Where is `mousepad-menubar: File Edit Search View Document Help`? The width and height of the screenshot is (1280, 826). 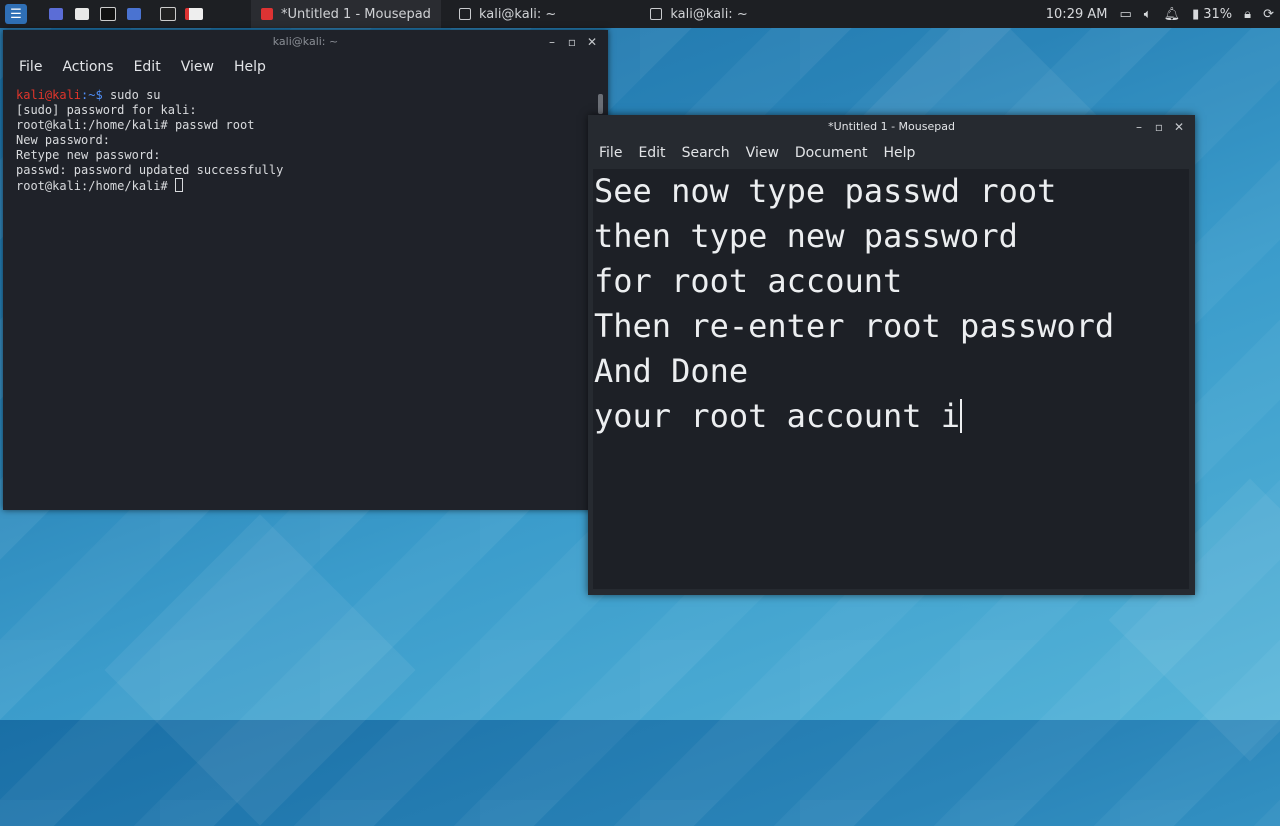
mousepad-menubar: File Edit Search View Document Help is located at coordinates (891, 153).